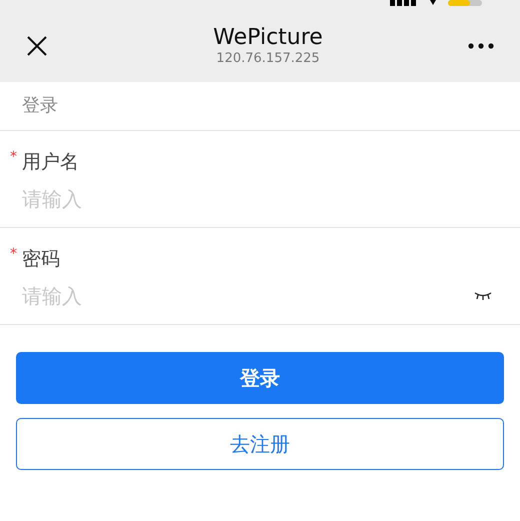  I want to click on more-button, so click(481, 46).